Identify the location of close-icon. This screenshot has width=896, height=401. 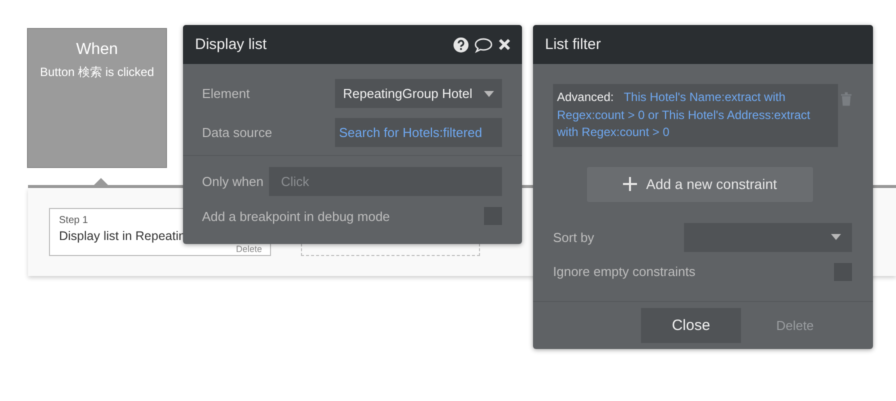
(504, 44).